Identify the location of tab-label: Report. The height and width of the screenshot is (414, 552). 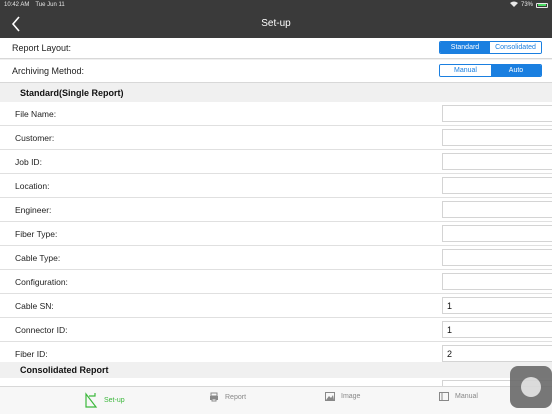
(236, 397).